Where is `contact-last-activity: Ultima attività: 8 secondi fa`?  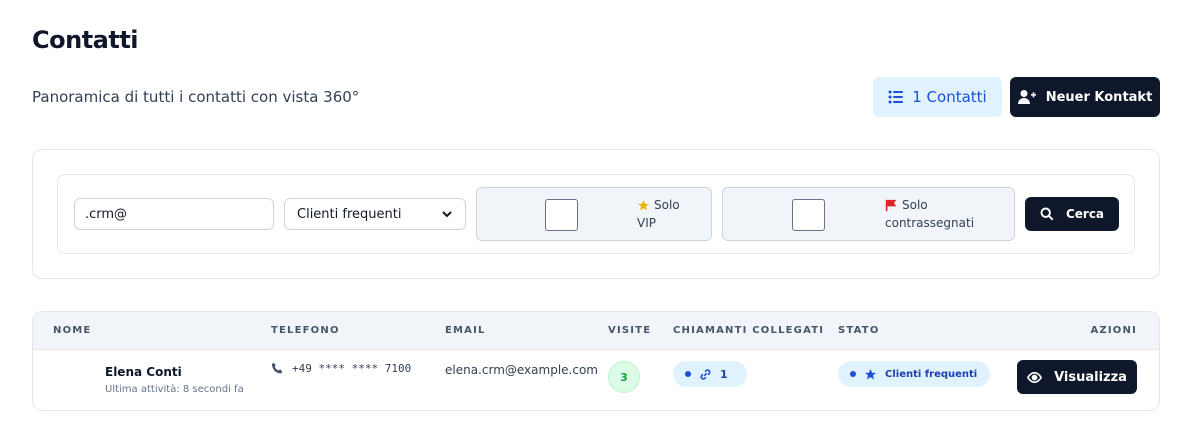 contact-last-activity: Ultima attività: 8 secondi fa is located at coordinates (174, 389).